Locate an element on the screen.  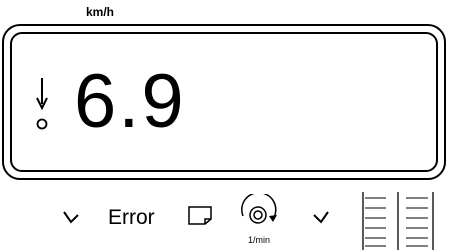
rpm-unit-label: 1/min is located at coordinates (259, 240).